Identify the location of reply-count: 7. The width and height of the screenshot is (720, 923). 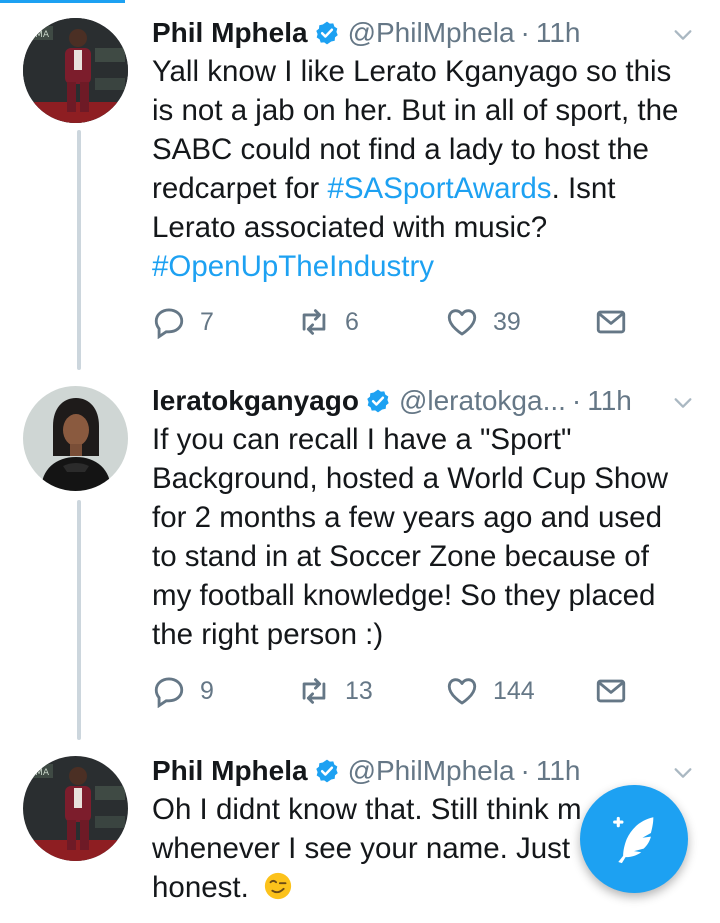
(207, 321).